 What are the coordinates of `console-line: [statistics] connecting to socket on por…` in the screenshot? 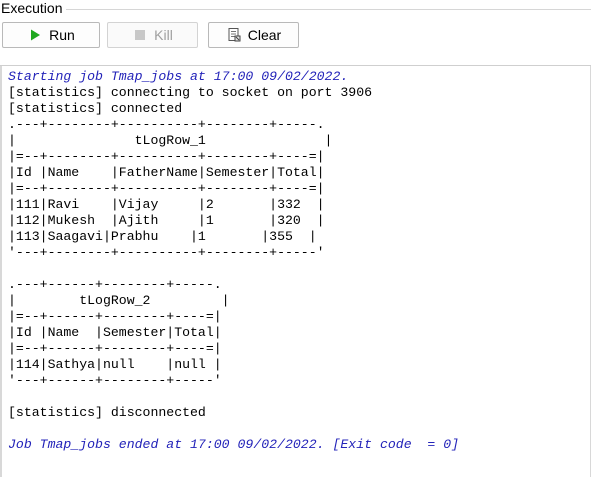 It's located at (190, 92).